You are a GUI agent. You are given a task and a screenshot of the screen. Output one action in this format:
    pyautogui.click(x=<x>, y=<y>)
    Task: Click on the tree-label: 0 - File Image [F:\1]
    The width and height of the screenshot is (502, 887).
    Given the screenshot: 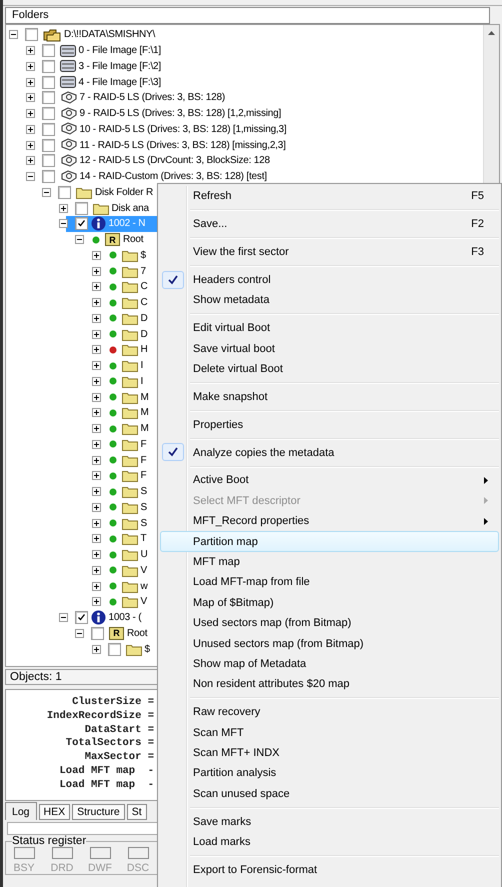 What is the action you would take?
    pyautogui.click(x=119, y=50)
    